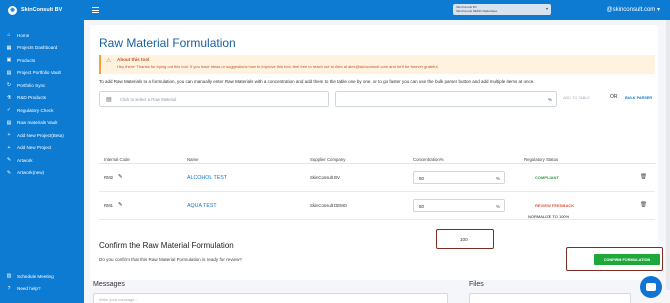 The height and width of the screenshot is (303, 670). What do you see at coordinates (31, 85) in the screenshot?
I see `sidebar-item-label: Portfolio Sync` at bounding box center [31, 85].